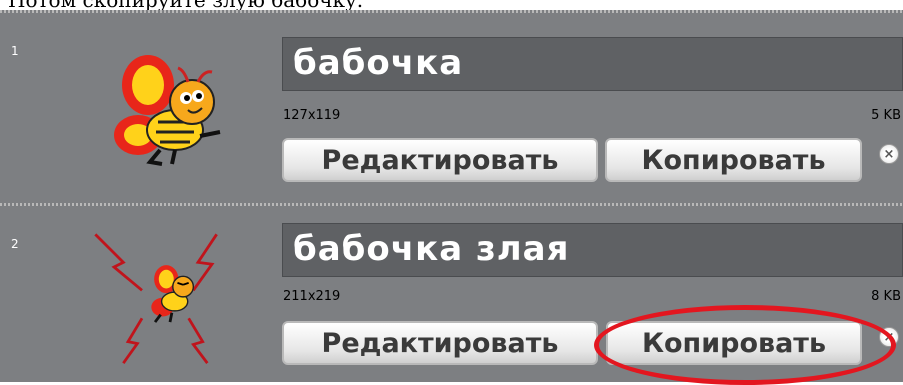 Image resolution: width=903 pixels, height=385 pixels. Describe the element at coordinates (15, 51) in the screenshot. I see `costume-index: 1` at that location.